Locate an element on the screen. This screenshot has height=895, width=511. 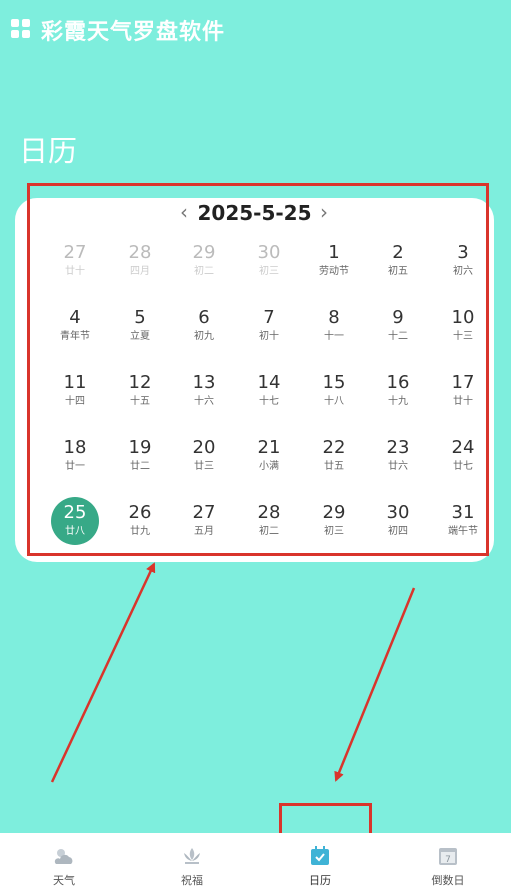
day-number: 11 is located at coordinates (75, 382).